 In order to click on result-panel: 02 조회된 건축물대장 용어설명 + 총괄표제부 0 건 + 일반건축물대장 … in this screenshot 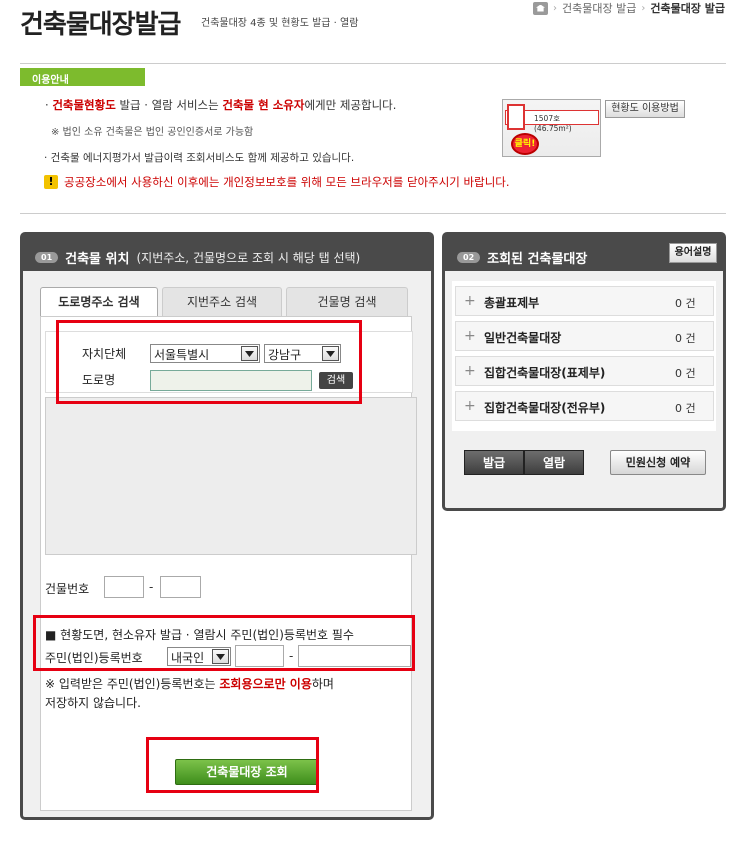, I will do `click(584, 371)`.